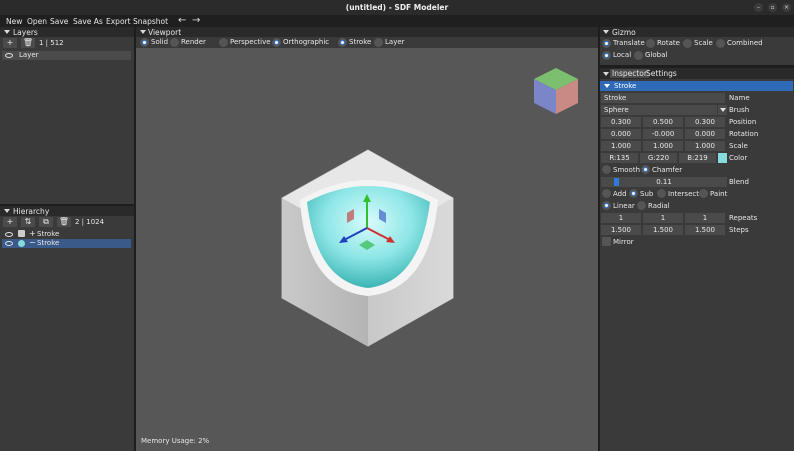 The image size is (794, 451). I want to click on hierarchy-title: Hierarchy, so click(31, 211).